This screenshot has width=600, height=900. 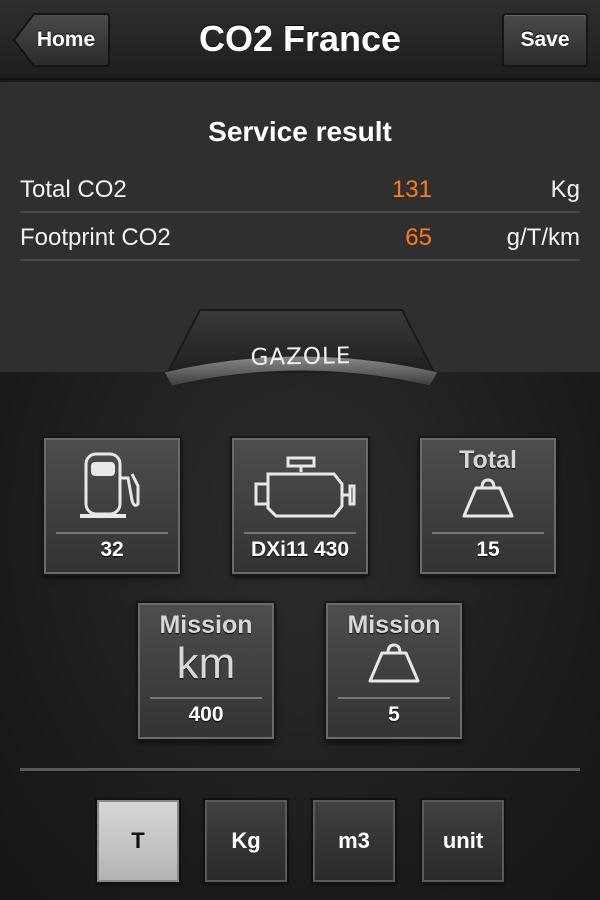 I want to click on section-divider, so click(x=300, y=769).